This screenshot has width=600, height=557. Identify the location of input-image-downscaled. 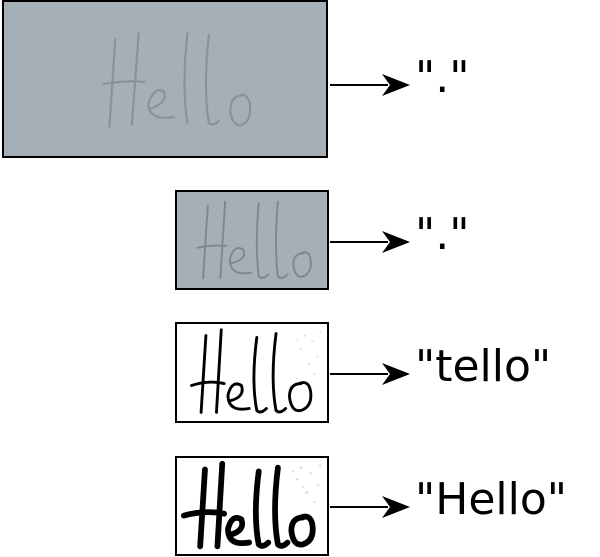
(252, 240).